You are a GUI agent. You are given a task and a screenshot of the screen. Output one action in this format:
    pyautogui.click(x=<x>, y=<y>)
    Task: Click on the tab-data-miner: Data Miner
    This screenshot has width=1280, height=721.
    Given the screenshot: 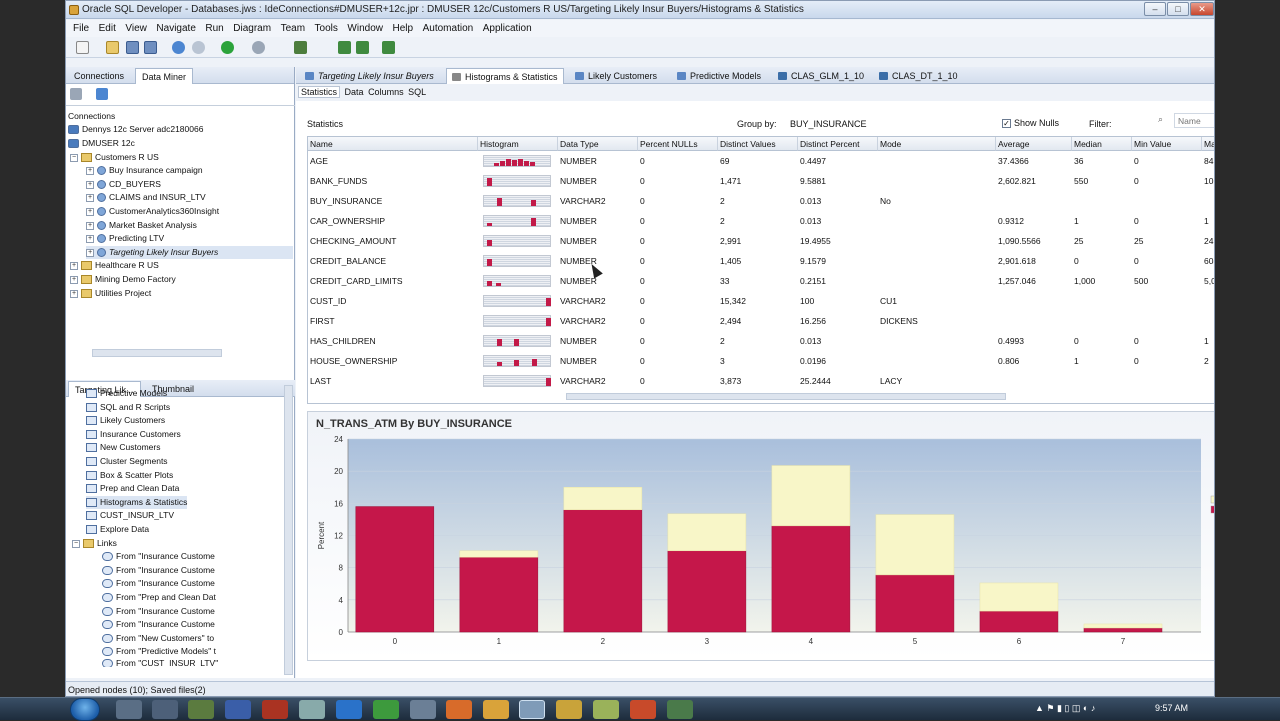 What is the action you would take?
    pyautogui.click(x=164, y=76)
    